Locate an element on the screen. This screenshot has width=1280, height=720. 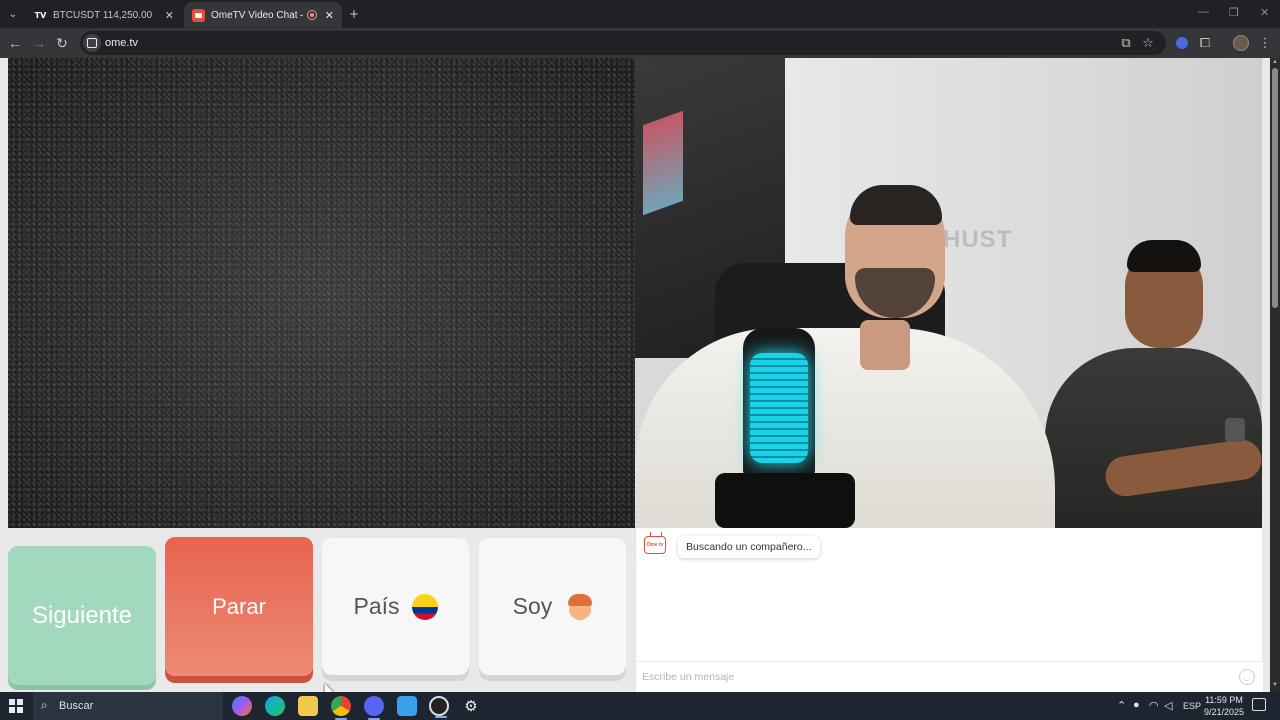
video-person-2-hair is located at coordinates (1164, 256).